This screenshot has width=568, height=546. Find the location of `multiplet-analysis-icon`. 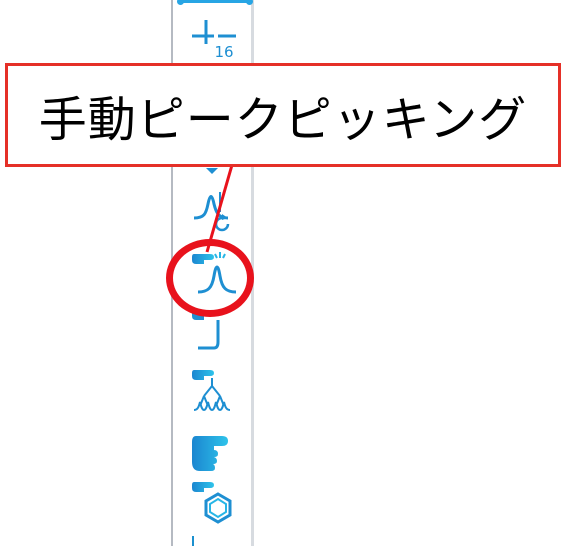

multiplet-analysis-icon is located at coordinates (211, 391).